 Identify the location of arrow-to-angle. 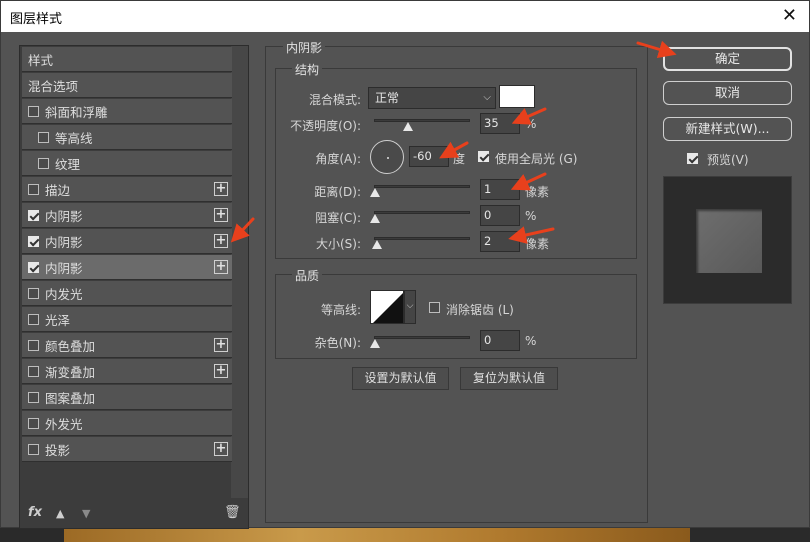
(454, 150).